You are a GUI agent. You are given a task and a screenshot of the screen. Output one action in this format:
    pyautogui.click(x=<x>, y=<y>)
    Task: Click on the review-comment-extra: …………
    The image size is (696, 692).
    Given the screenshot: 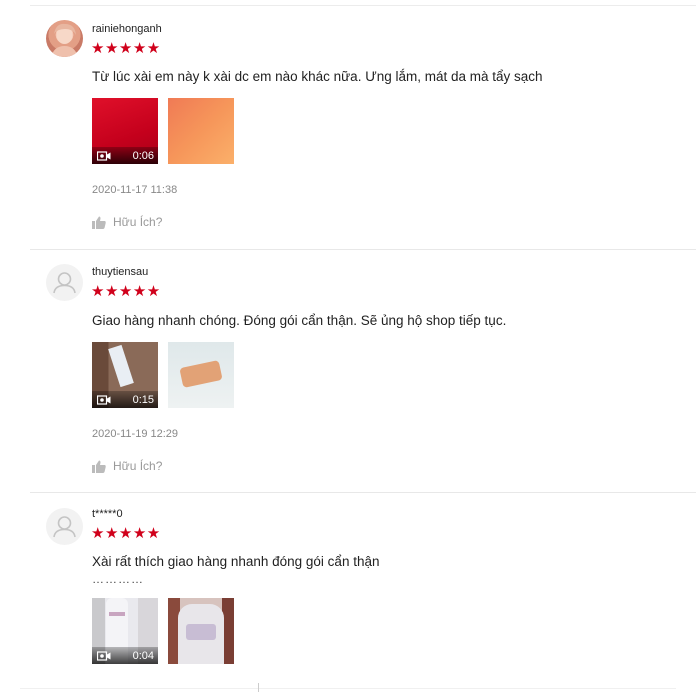 What is the action you would take?
    pyautogui.click(x=118, y=579)
    